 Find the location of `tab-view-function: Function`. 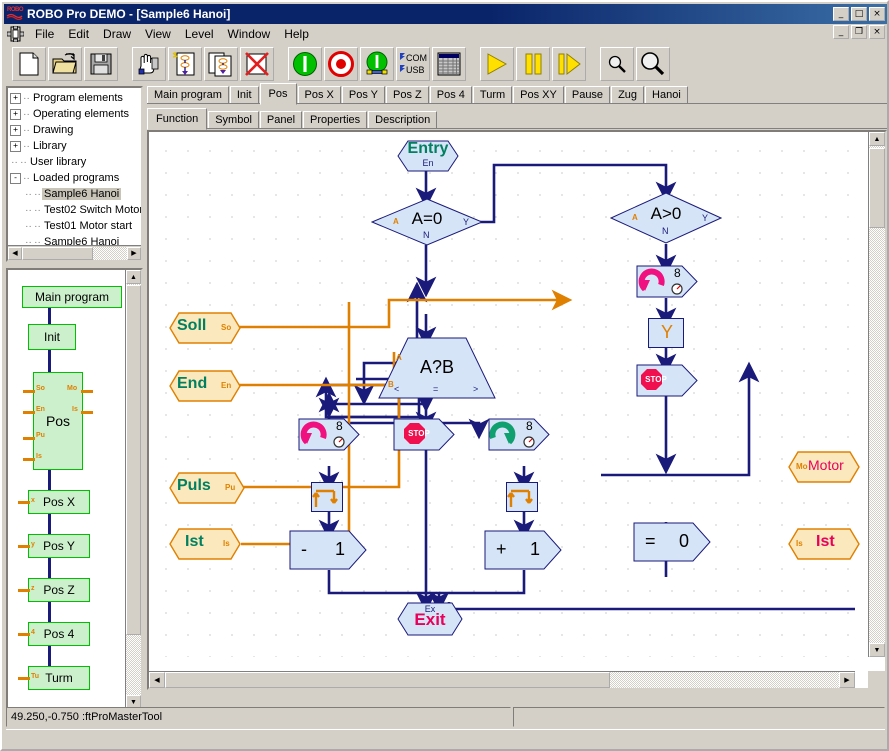

tab-view-function: Function is located at coordinates (177, 119).